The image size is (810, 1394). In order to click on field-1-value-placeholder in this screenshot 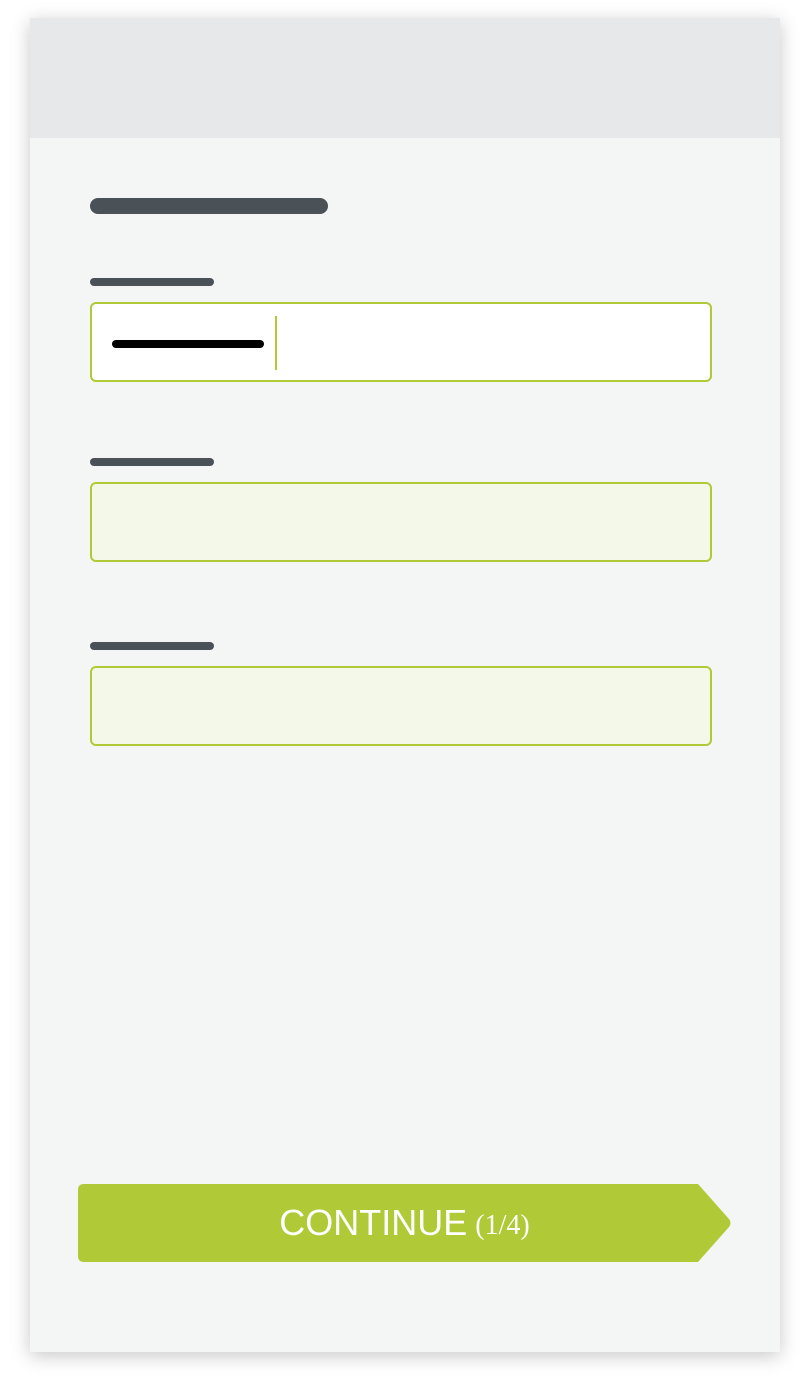, I will do `click(188, 344)`.